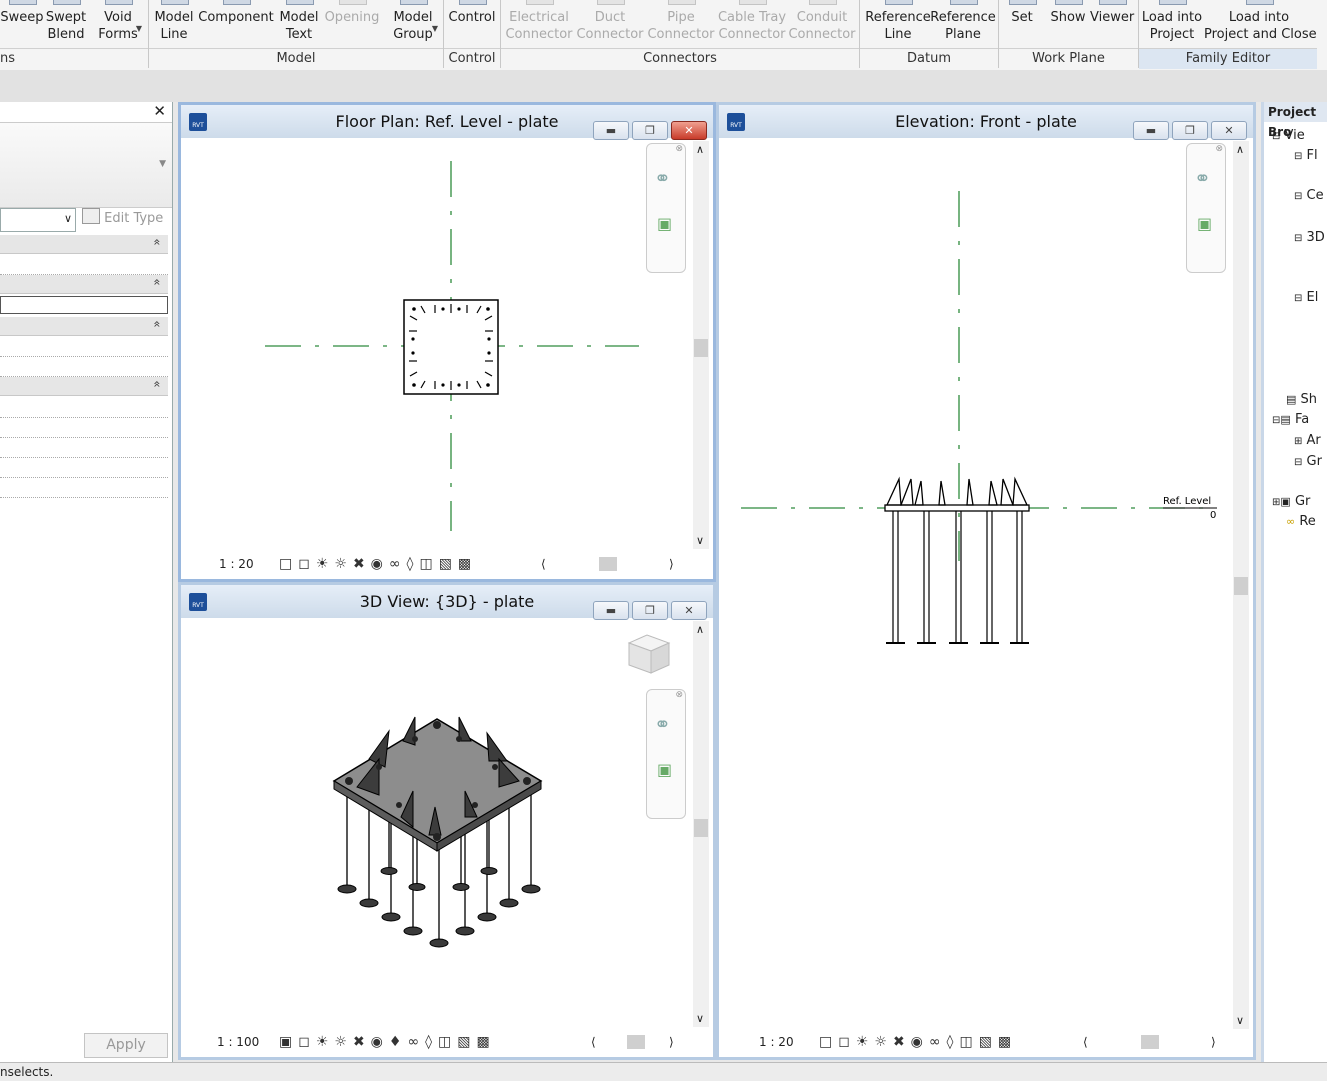 The image size is (1327, 1081). What do you see at coordinates (611, 130) in the screenshot?
I see `minimize-button: ▬` at bounding box center [611, 130].